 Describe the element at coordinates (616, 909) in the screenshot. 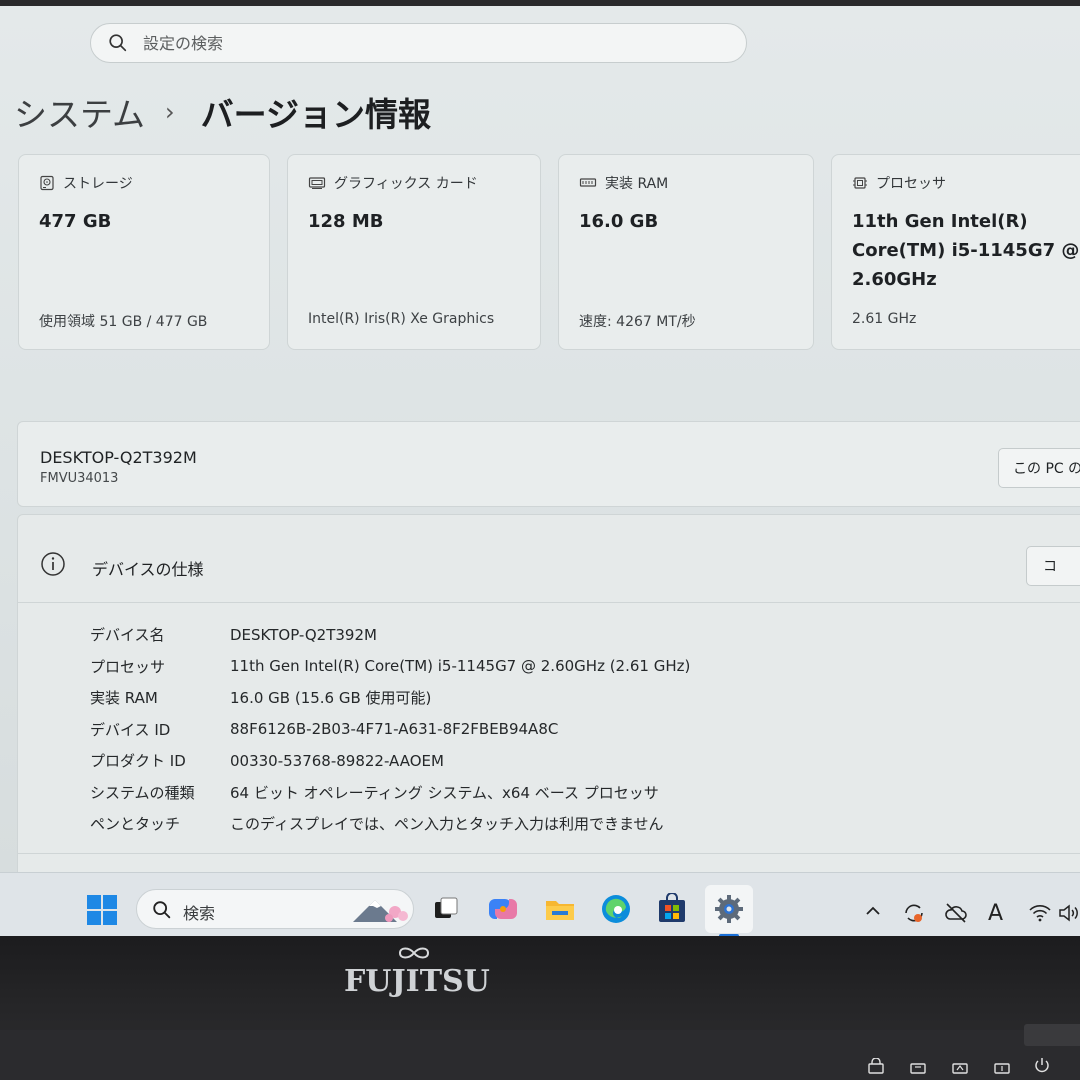

I see `edge-icon` at that location.